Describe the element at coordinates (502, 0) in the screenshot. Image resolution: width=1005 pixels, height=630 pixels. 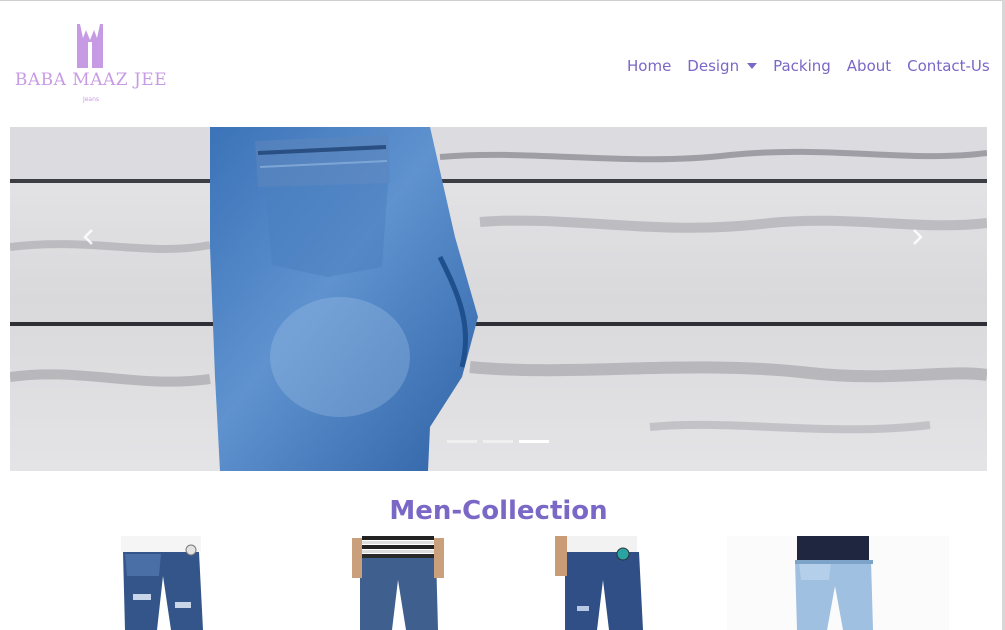
I see `top-border` at that location.